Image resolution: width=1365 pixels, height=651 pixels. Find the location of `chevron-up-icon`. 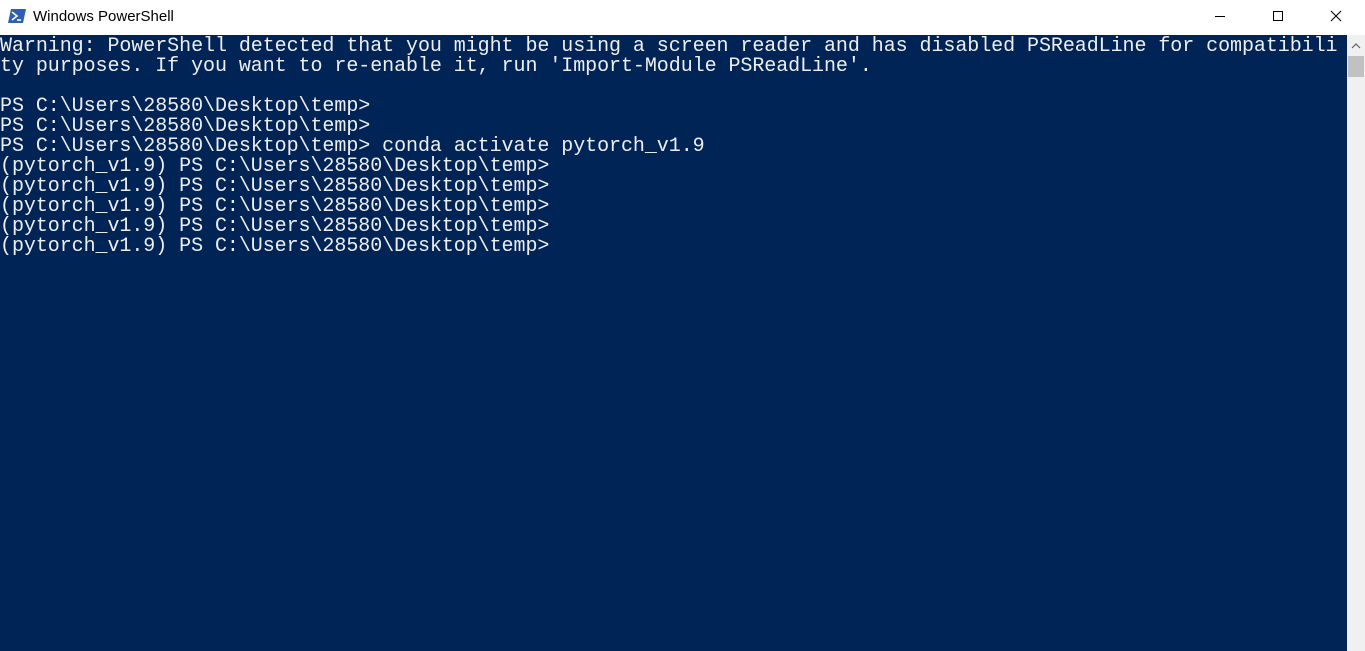

chevron-up-icon is located at coordinates (1356, 45).